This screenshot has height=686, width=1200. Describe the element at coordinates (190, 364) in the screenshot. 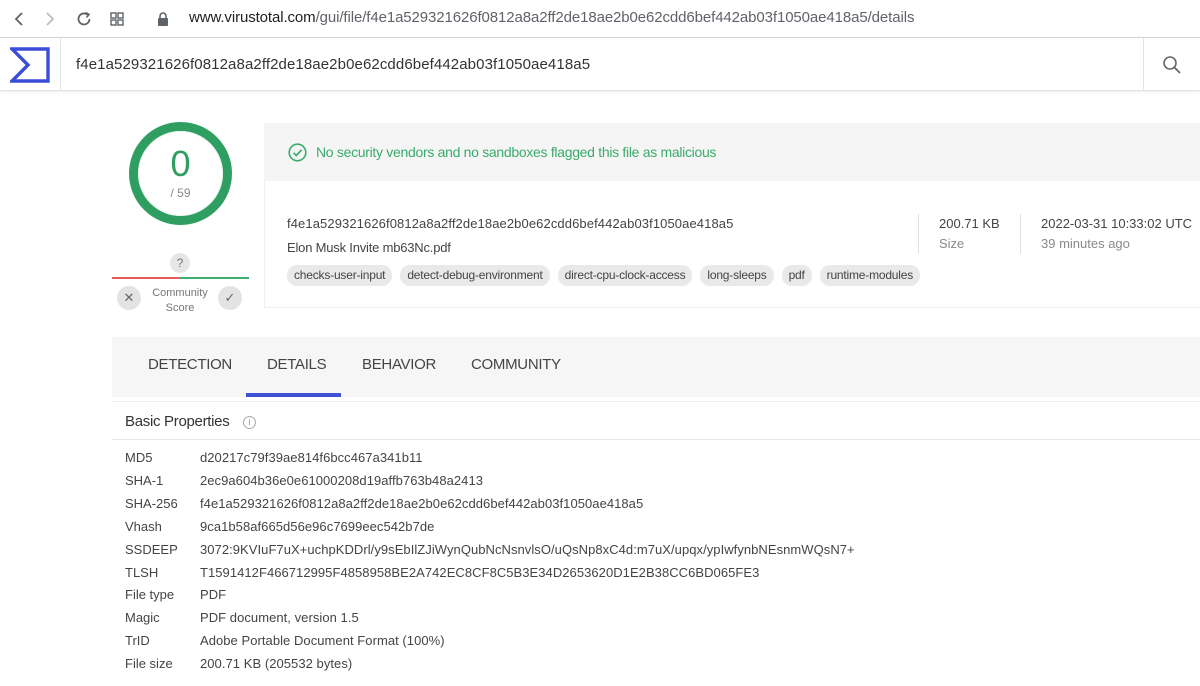

I see `tab-detection: DETECTION` at that location.